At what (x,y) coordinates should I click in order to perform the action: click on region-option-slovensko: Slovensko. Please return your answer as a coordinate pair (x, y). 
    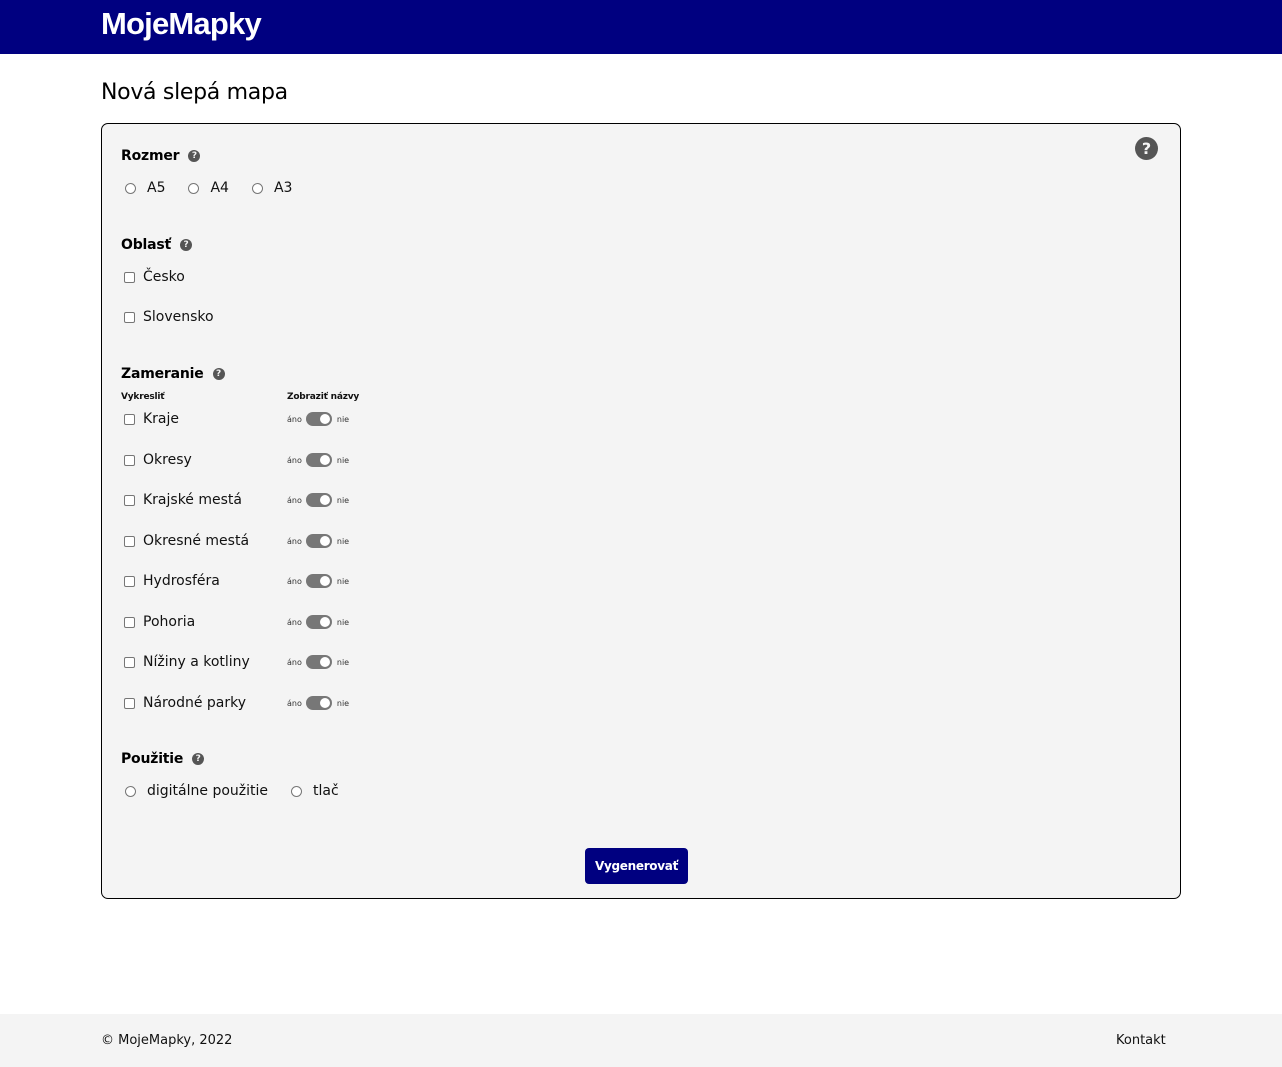
    Looking at the image, I should click on (169, 317).